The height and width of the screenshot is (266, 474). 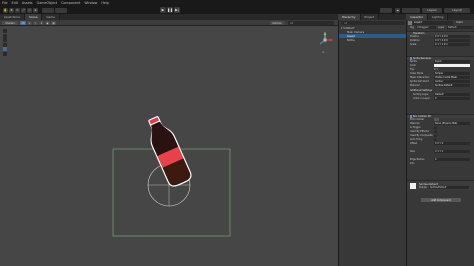 What do you see at coordinates (421, 136) in the screenshot?
I see `used-by-composite-label: Used By Composite` at bounding box center [421, 136].